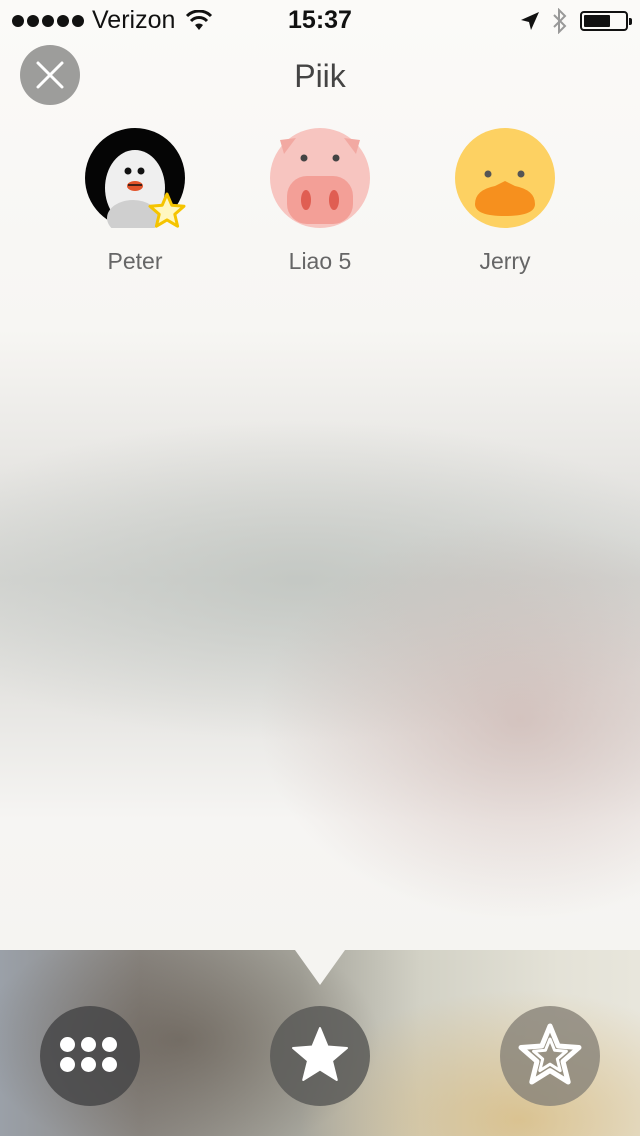  I want to click on grid-menu-button, so click(90, 1056).